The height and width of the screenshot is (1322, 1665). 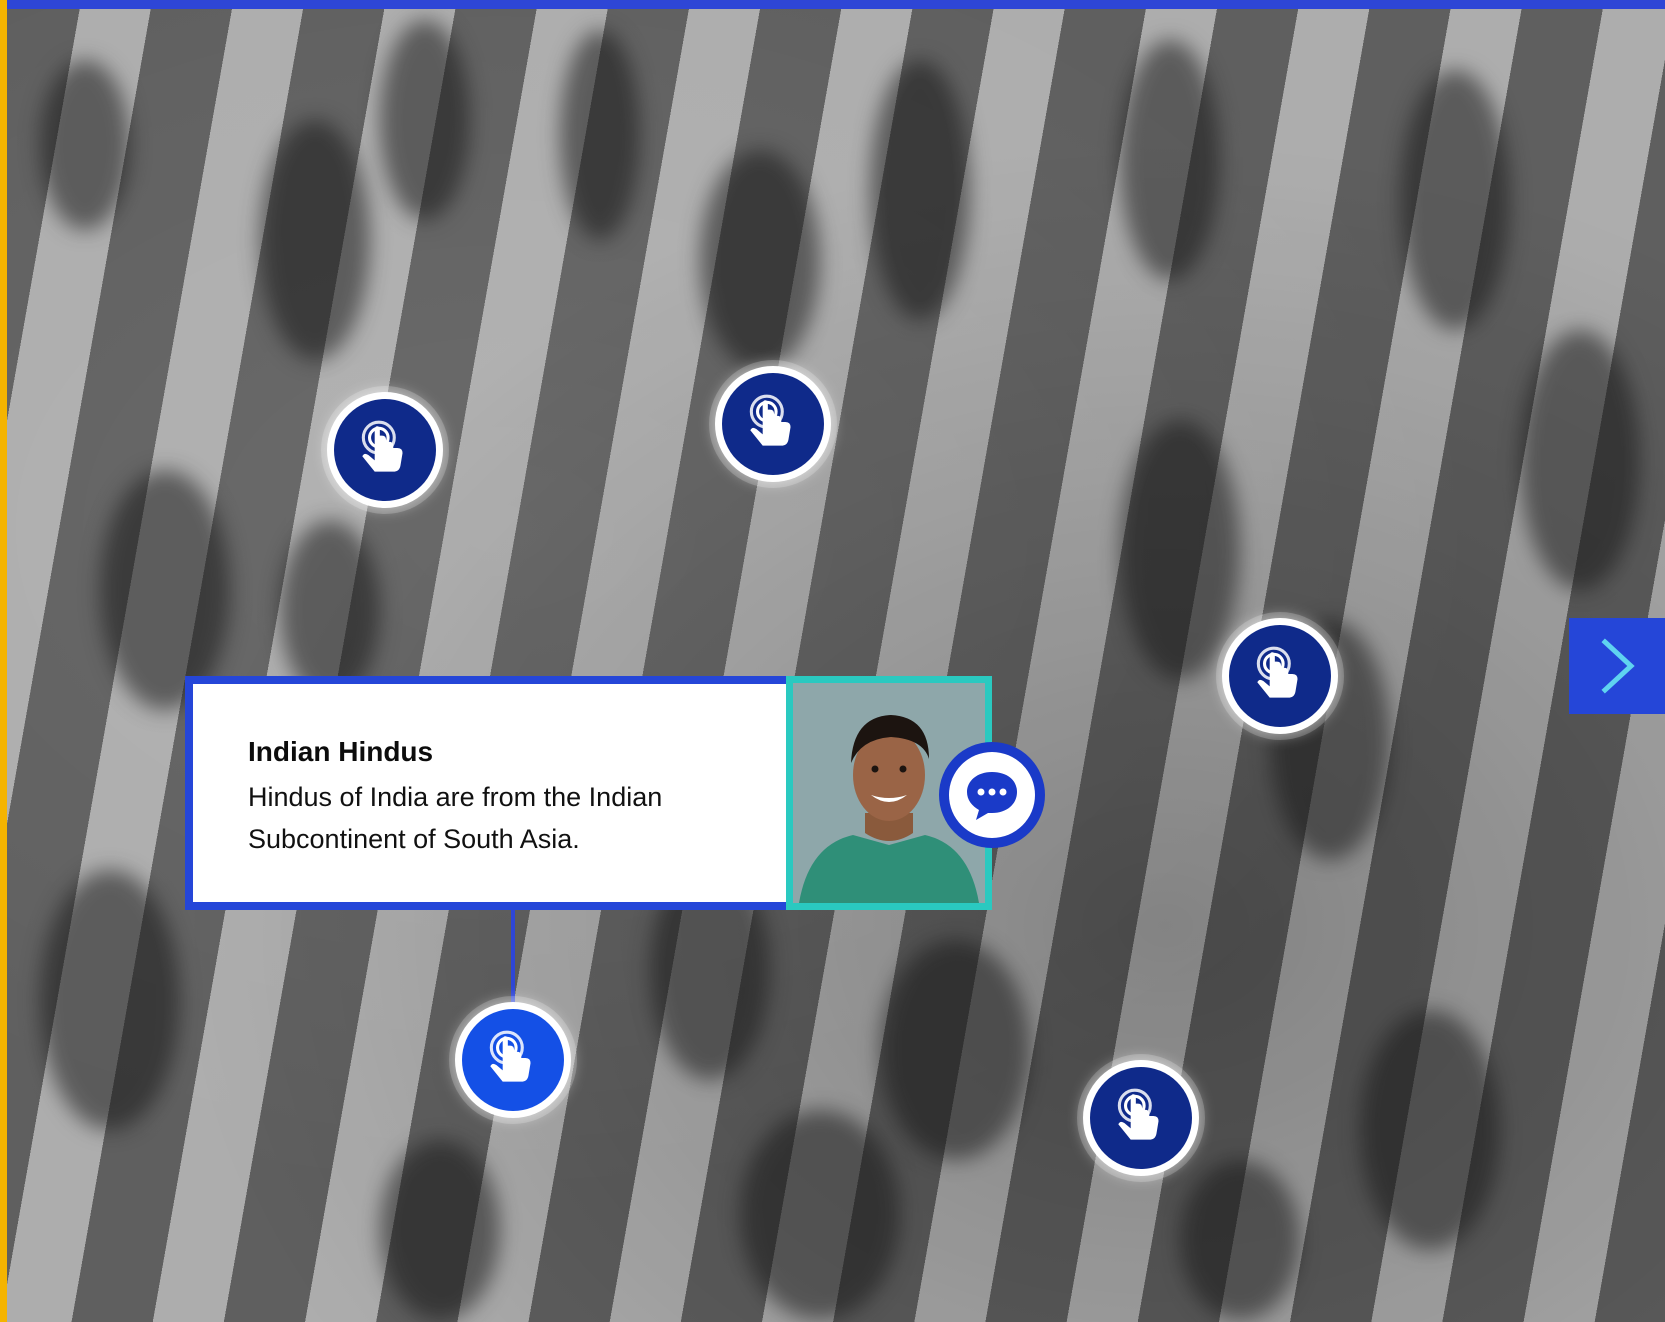 I want to click on info-card-title: Indian Hindus, so click(x=341, y=751).